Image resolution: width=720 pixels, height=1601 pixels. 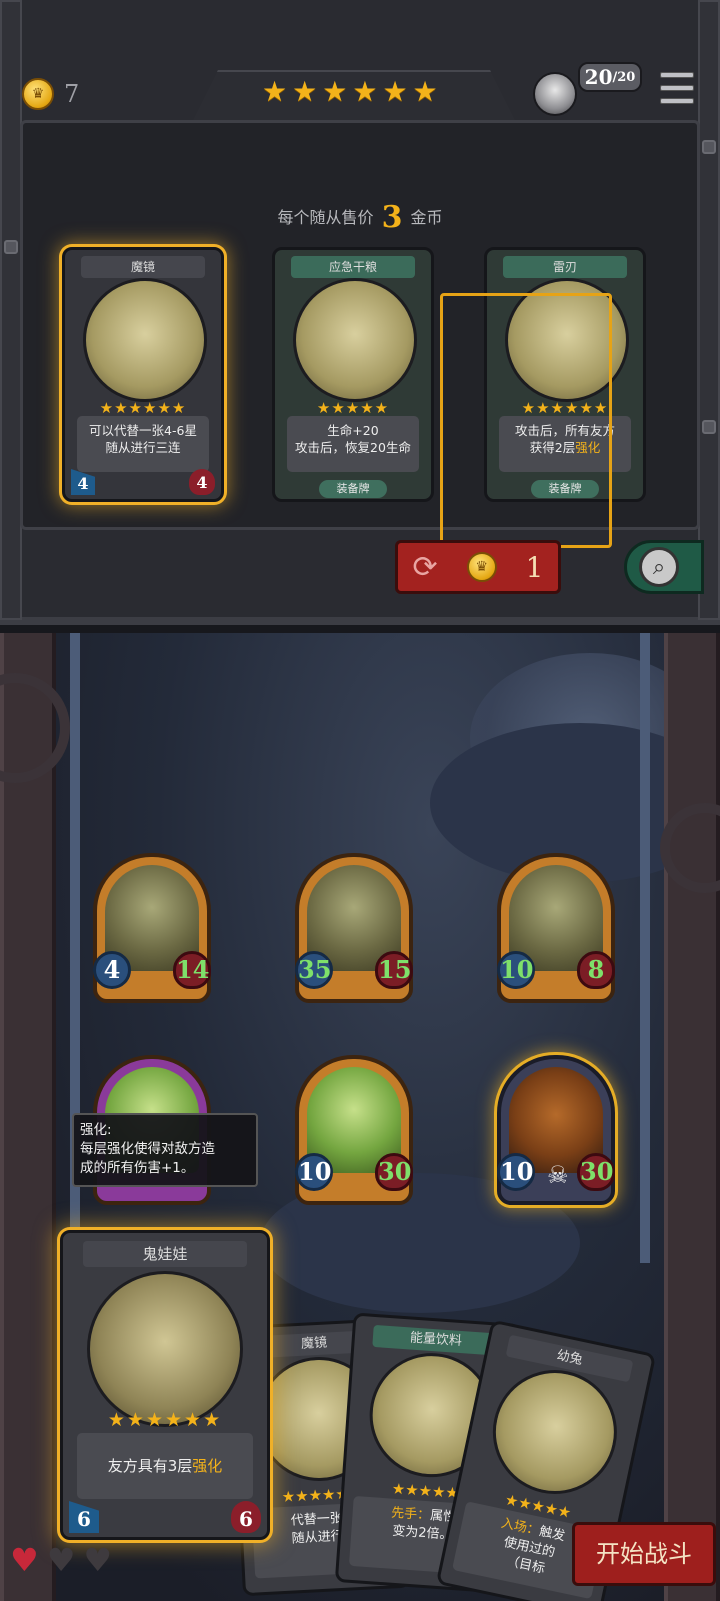 I want to click on attack-badge: 4, so click(x=83, y=482).